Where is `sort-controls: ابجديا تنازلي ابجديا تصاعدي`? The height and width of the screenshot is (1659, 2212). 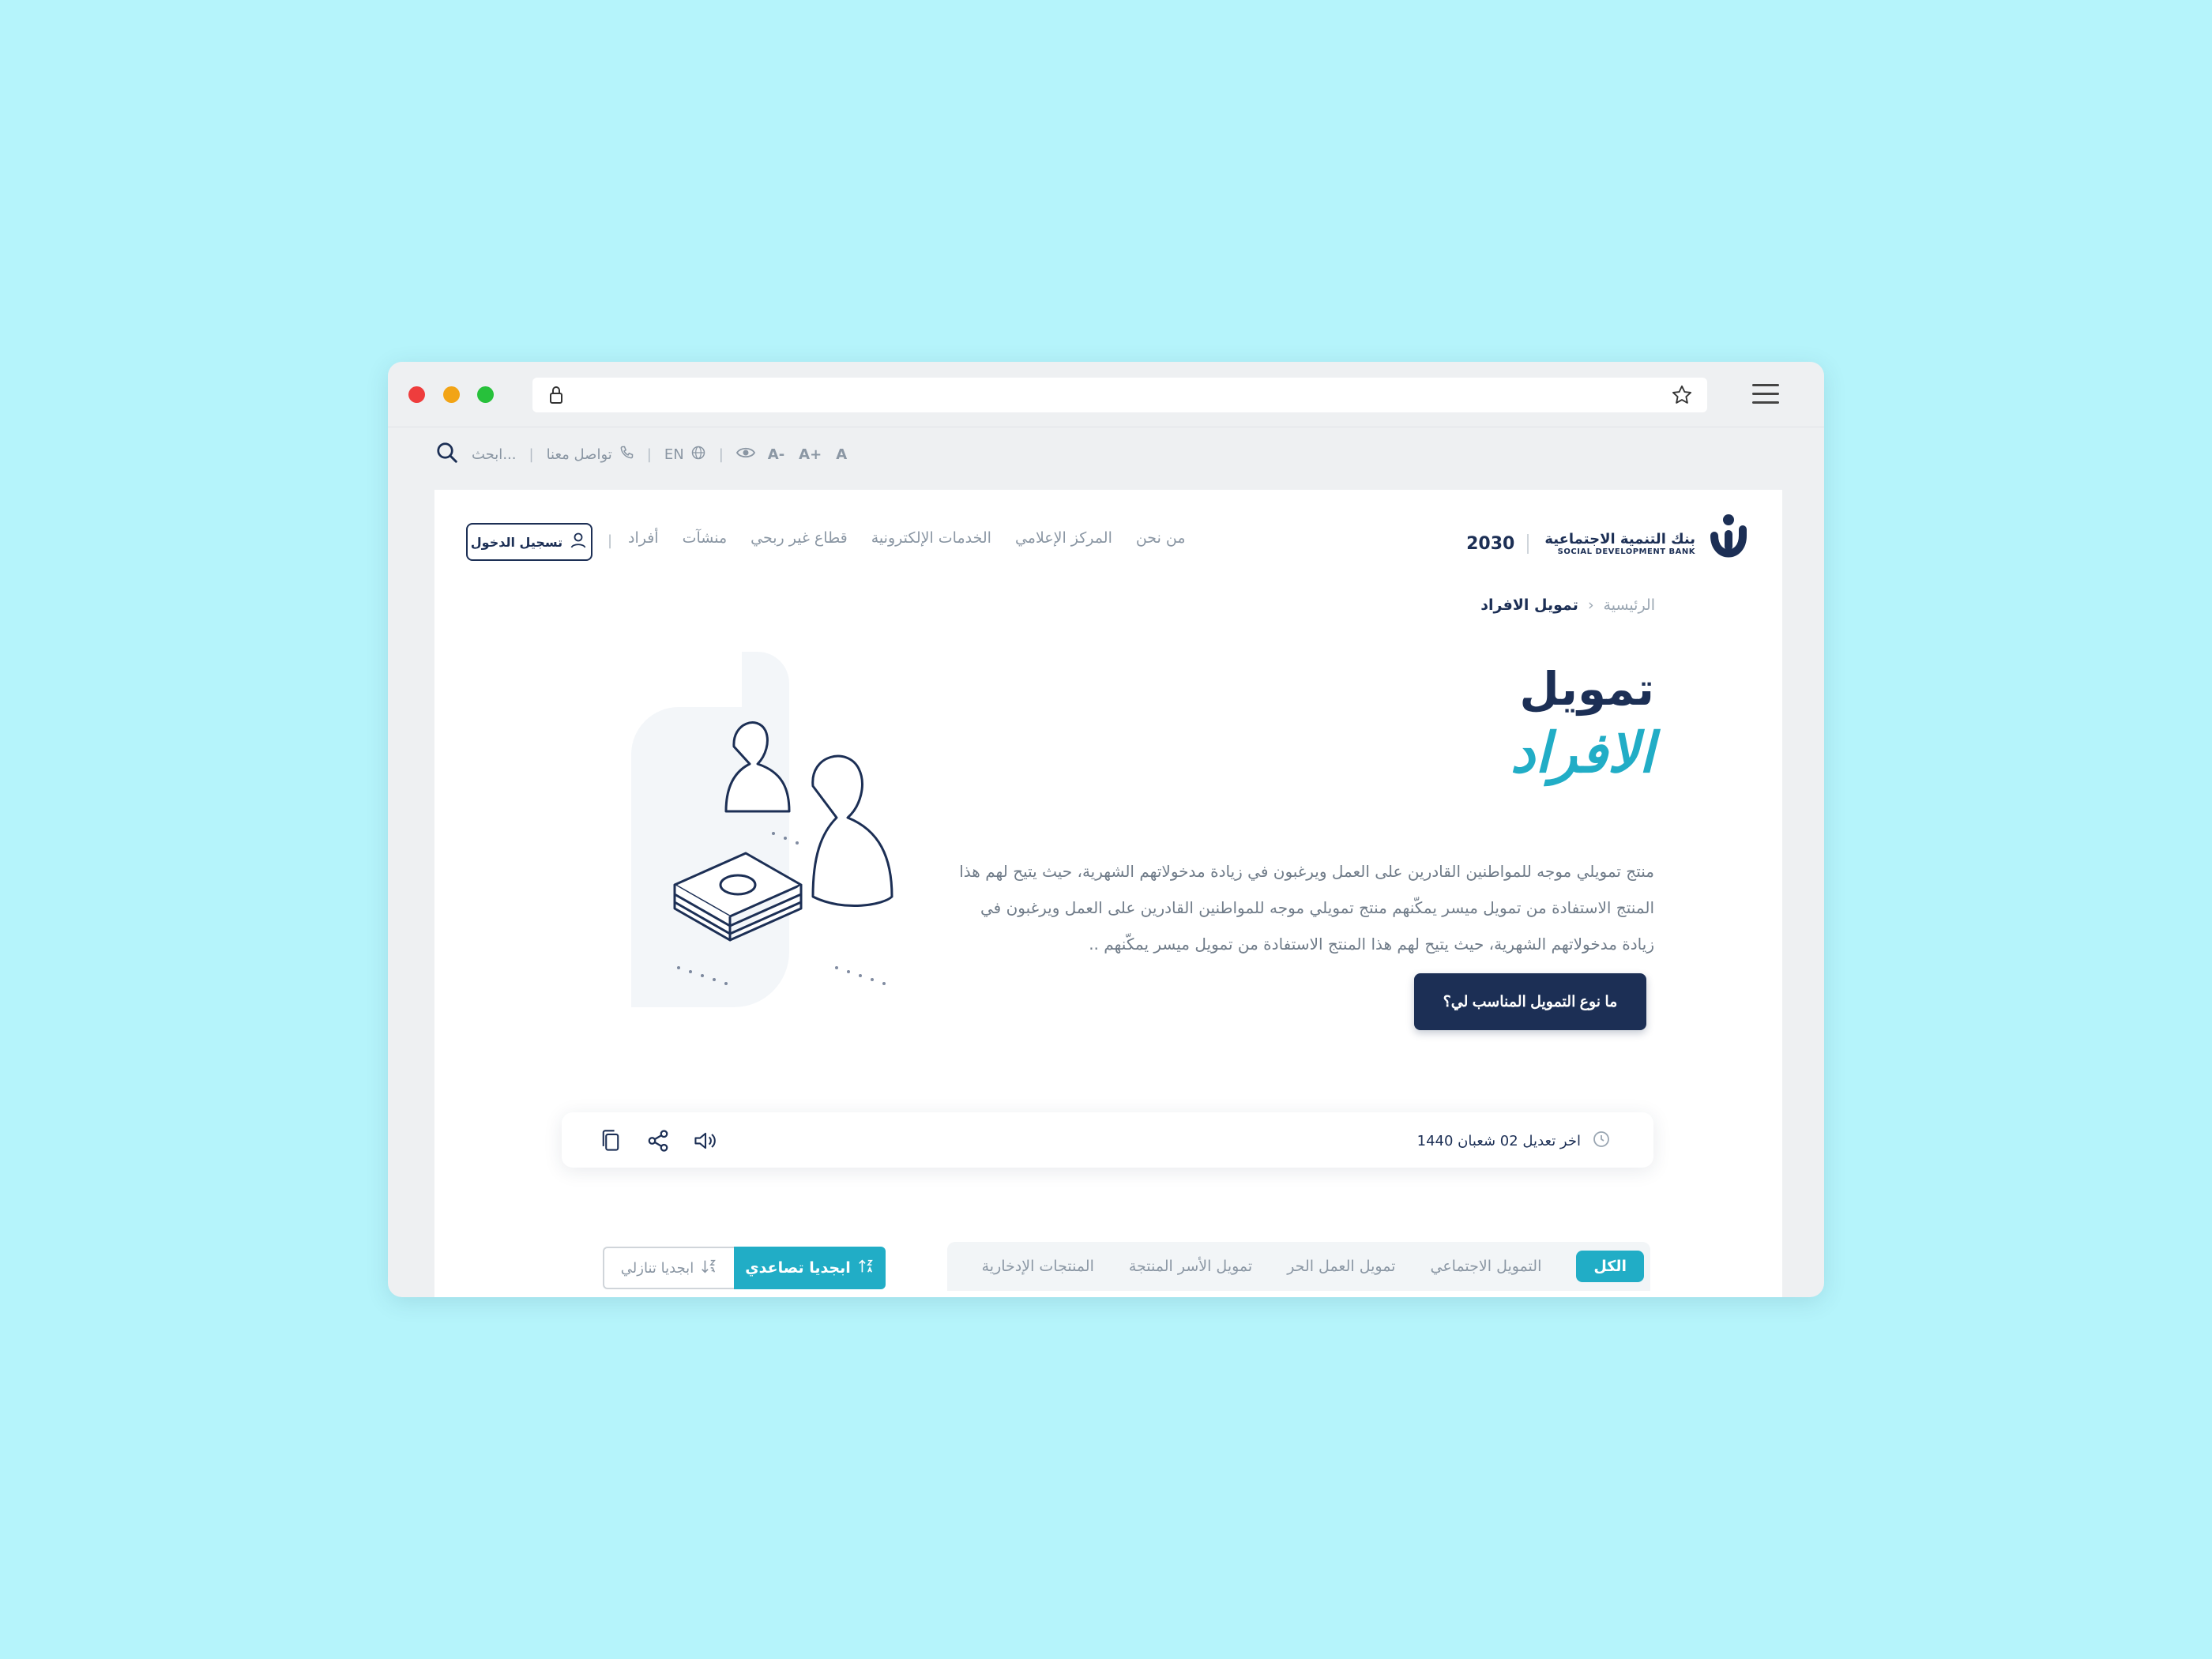
sort-controls: ابجديا تنازلي ابجديا تصاعدي is located at coordinates (745, 1268).